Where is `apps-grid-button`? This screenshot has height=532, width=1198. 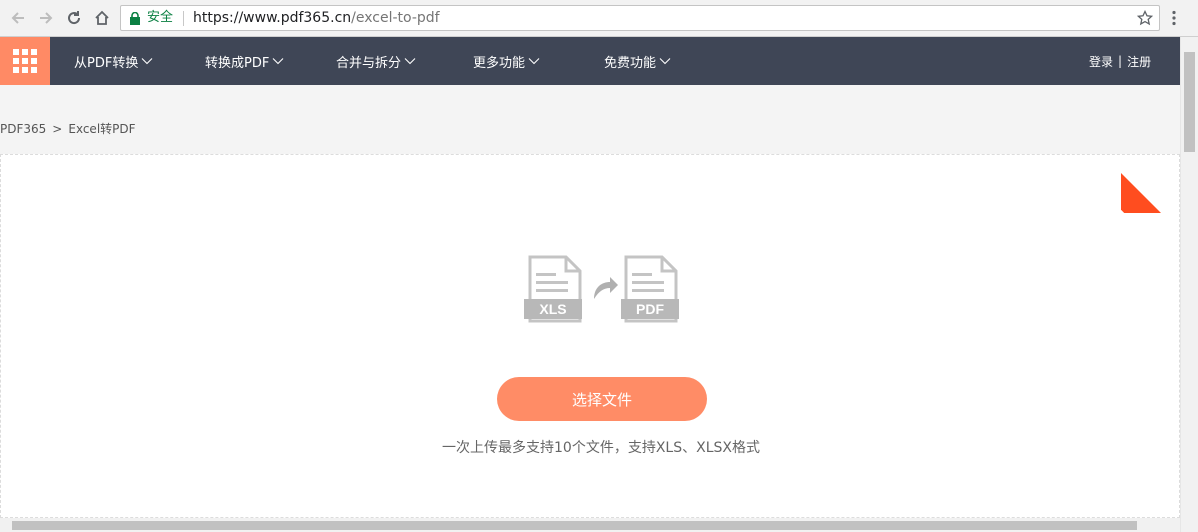 apps-grid-button is located at coordinates (25, 61).